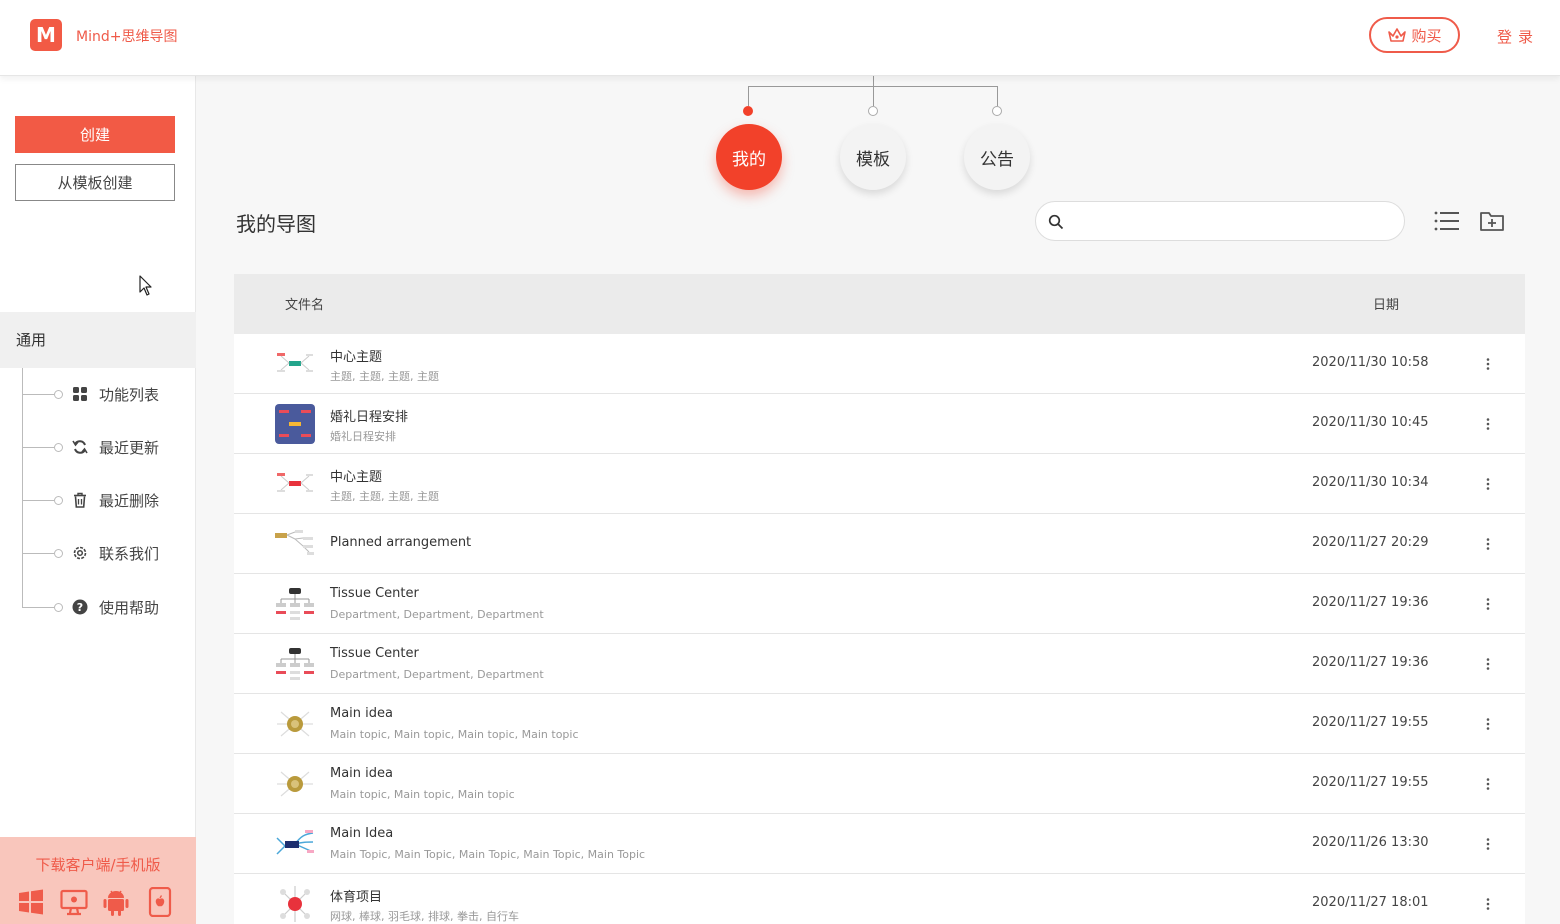 Image resolution: width=1560 pixels, height=924 pixels. What do you see at coordinates (879, 484) in the screenshot?
I see `table-row: 中心主题 主题, 主题, 主题, 主题 2020/11/30 10:34` at bounding box center [879, 484].